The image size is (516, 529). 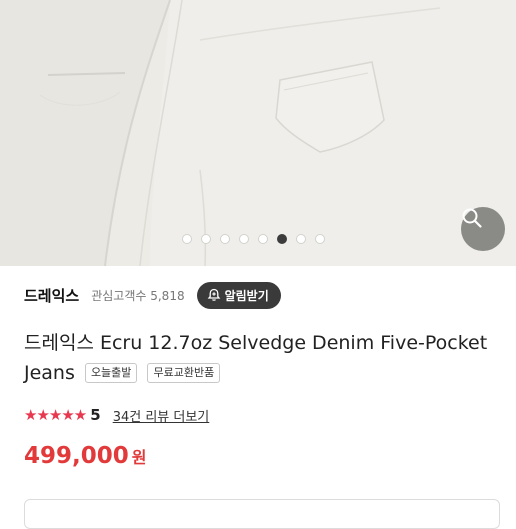 What do you see at coordinates (119, 295) in the screenshot?
I see `interest-label: 관심고객수` at bounding box center [119, 295].